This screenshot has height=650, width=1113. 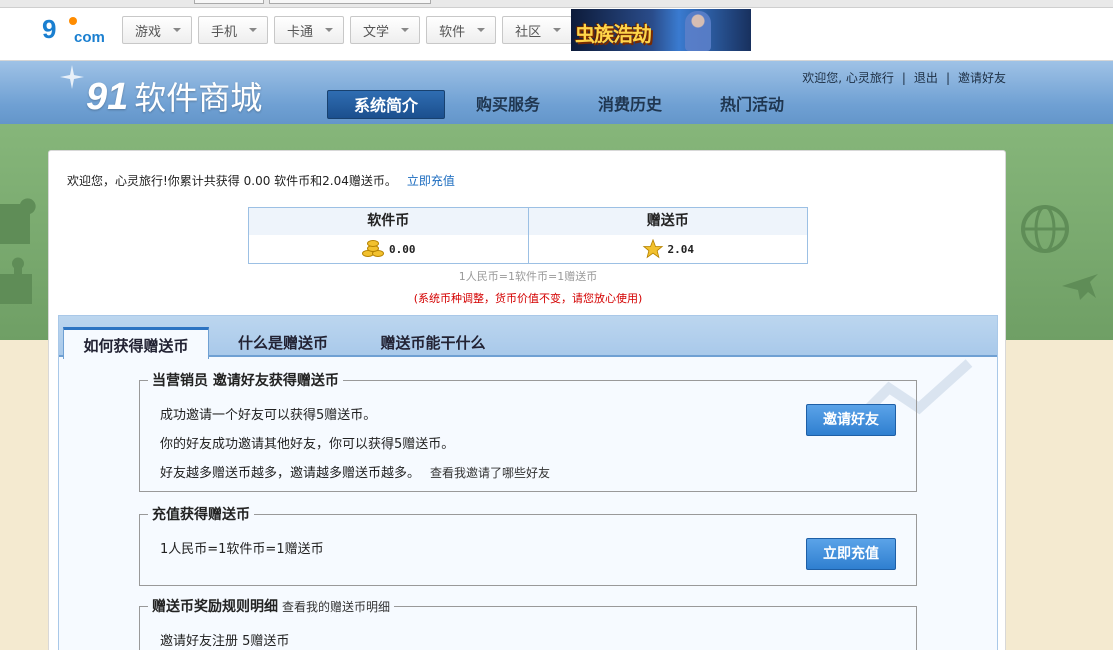 I want to click on recharge-now-button: 立即充值, so click(x=851, y=554).